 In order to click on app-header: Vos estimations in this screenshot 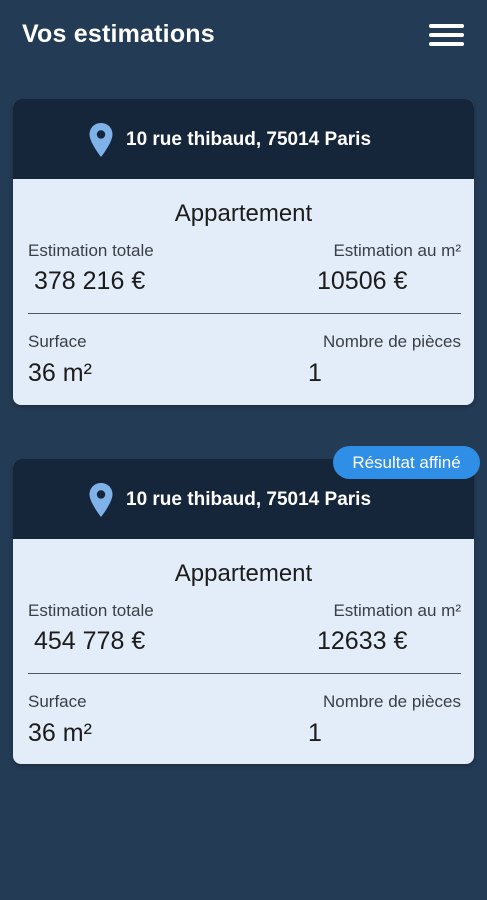, I will do `click(243, 36)`.